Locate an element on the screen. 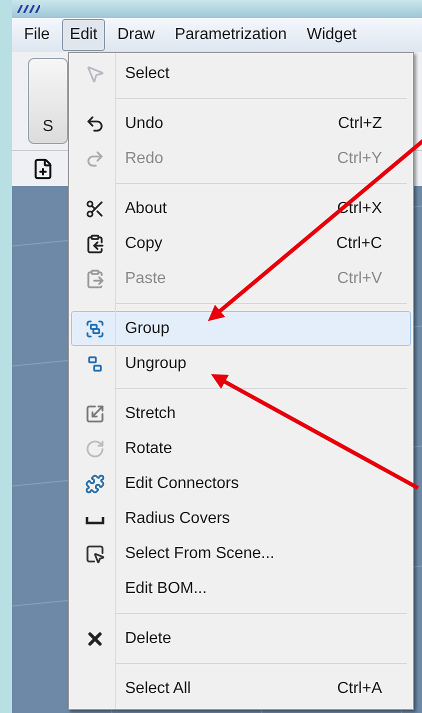 Image resolution: width=422 pixels, height=713 pixels. menu-item-label: Rotate is located at coordinates (149, 448).